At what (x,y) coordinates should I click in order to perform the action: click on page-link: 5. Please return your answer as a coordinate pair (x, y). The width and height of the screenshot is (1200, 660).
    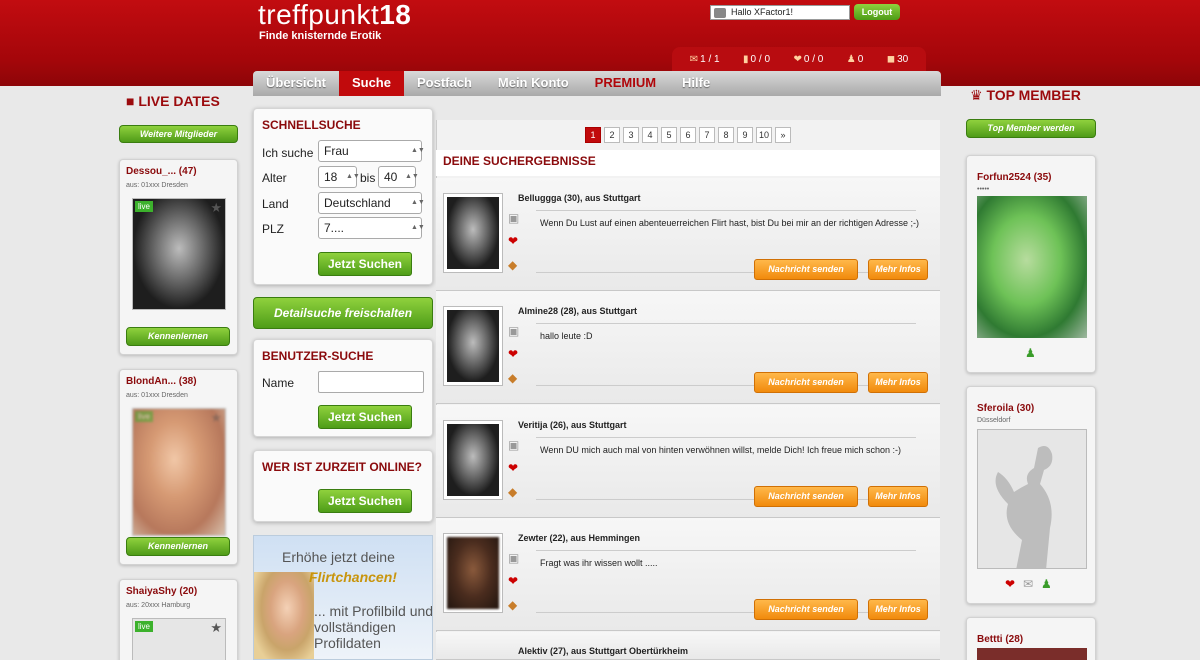
    Looking at the image, I should click on (669, 135).